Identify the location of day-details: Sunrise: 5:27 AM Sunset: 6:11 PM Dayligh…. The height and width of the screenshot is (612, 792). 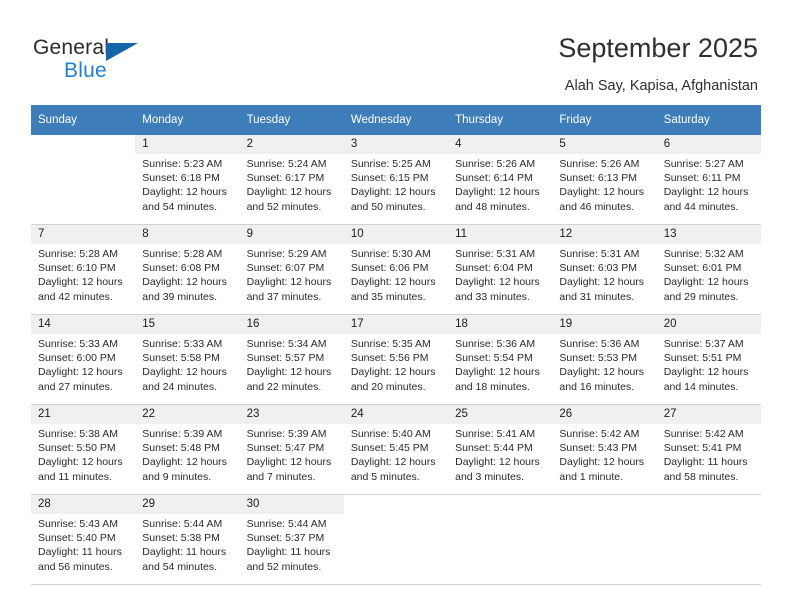
(709, 184).